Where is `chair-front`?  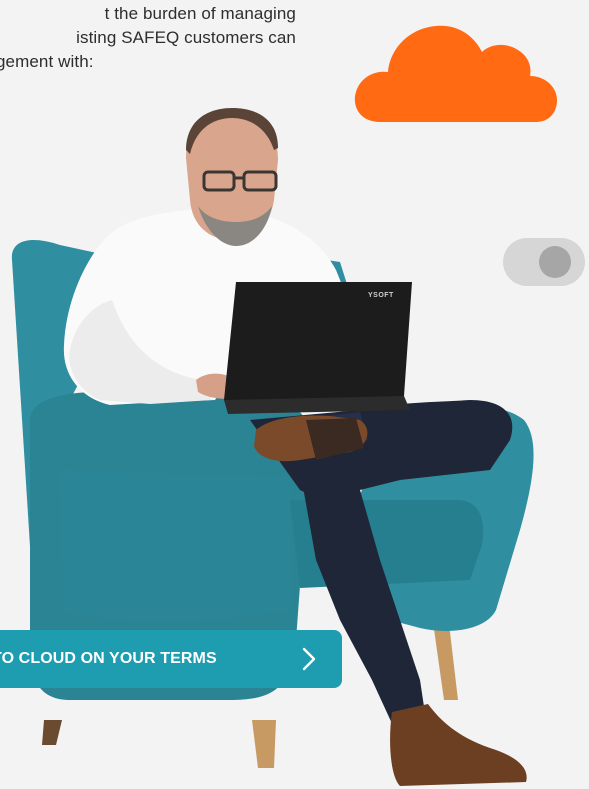 chair-front is located at coordinates (175, 545).